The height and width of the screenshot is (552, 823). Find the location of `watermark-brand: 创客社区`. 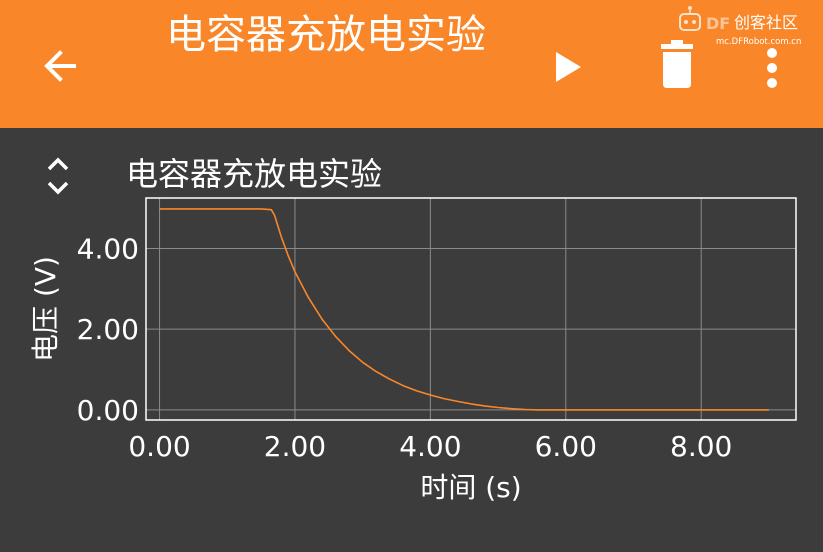

watermark-brand: 创客社区 is located at coordinates (766, 22).